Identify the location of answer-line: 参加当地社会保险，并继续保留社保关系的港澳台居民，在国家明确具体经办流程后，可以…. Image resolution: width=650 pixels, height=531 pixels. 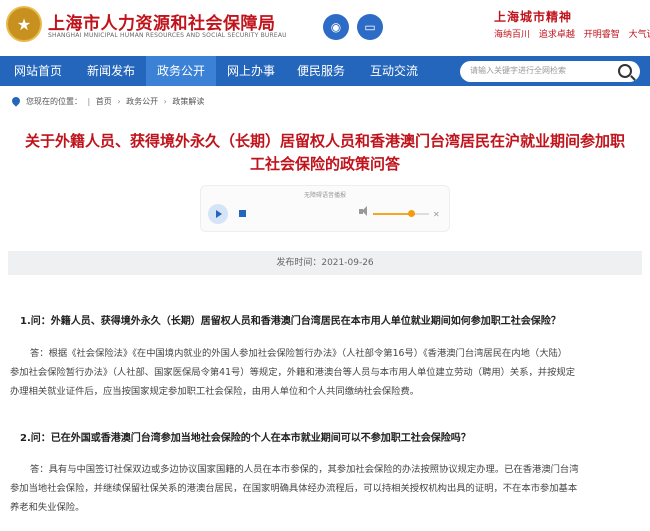
(294, 488).